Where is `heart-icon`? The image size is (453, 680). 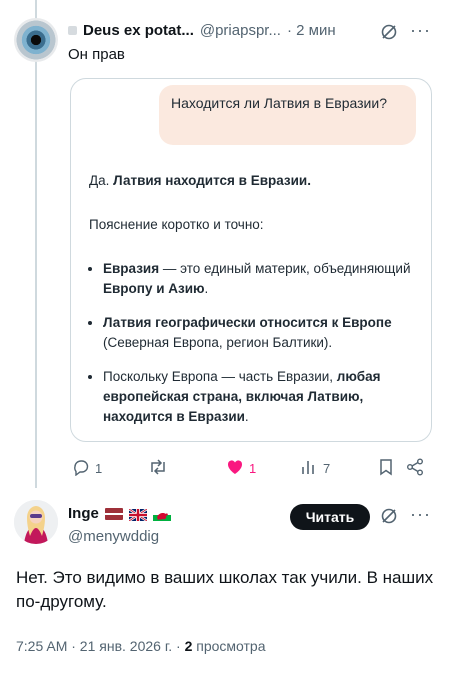
heart-icon is located at coordinates (235, 468).